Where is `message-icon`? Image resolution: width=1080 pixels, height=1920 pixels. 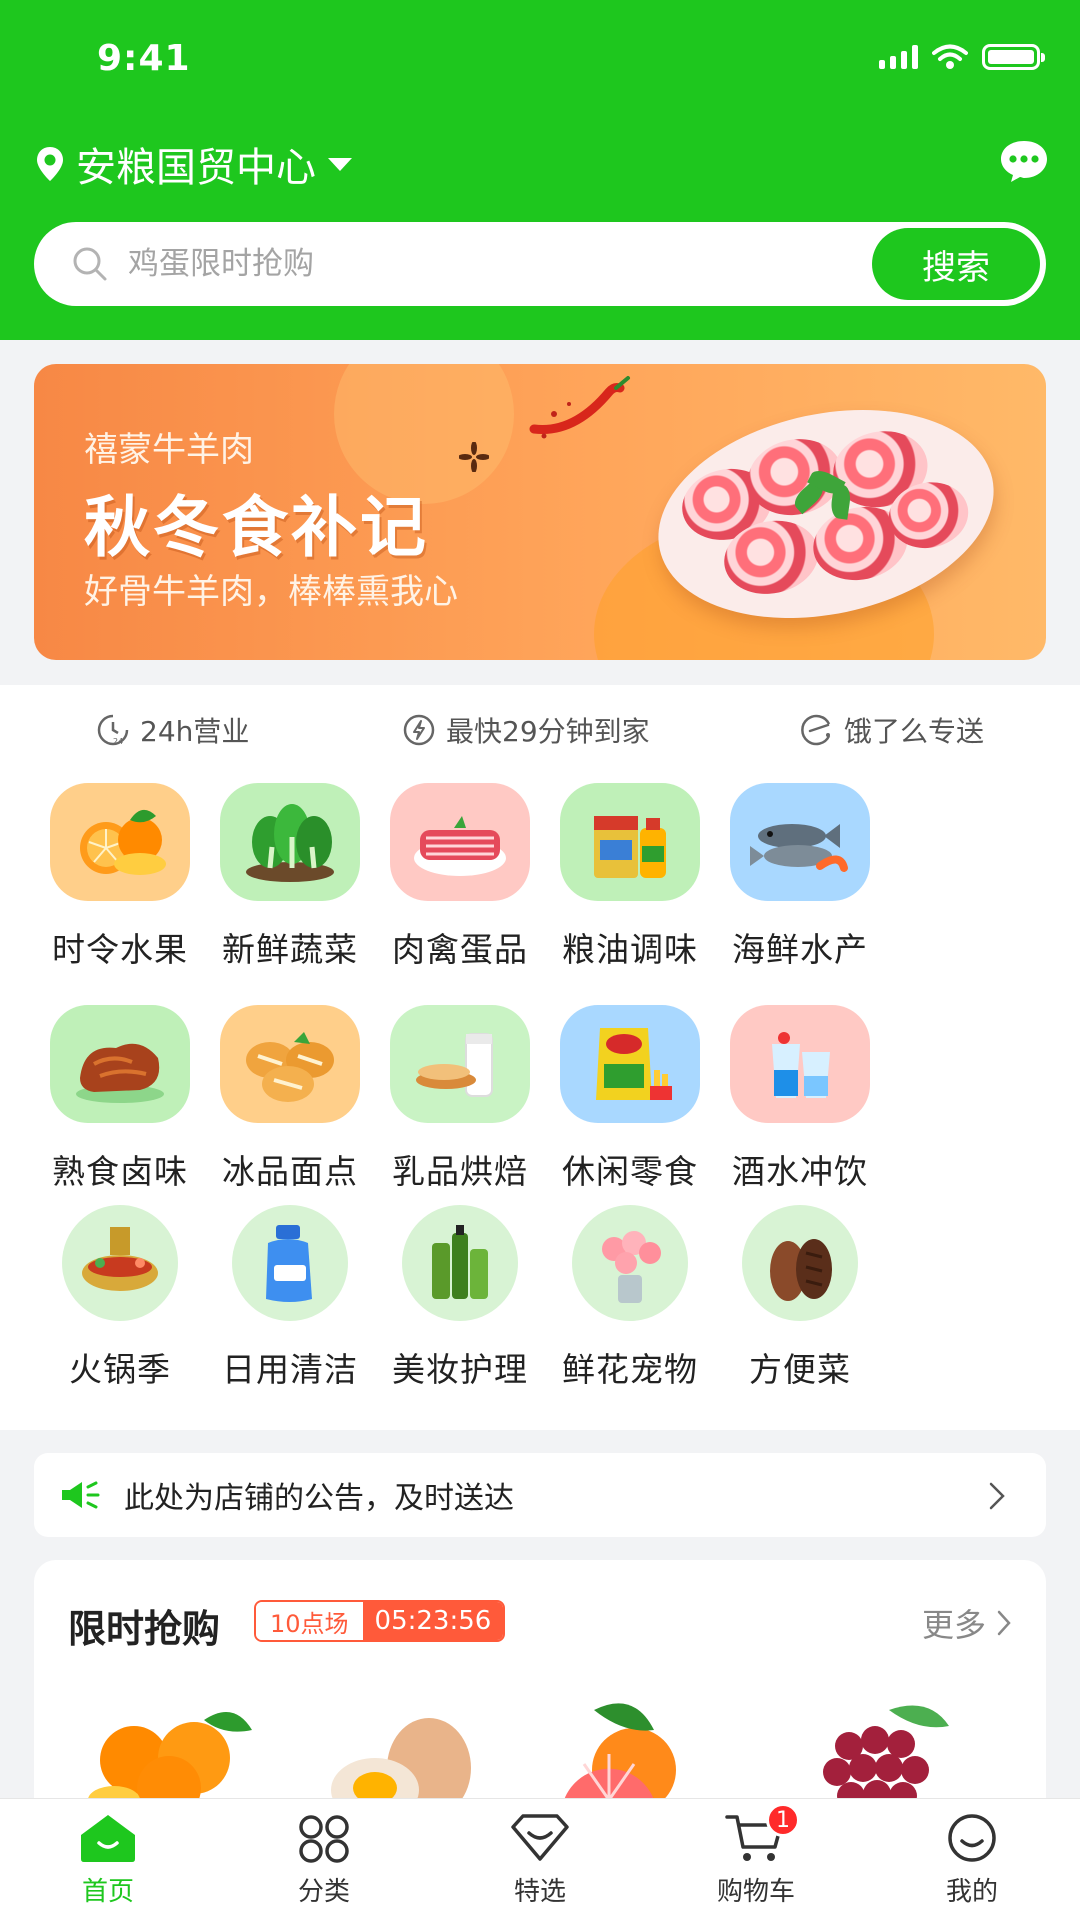 message-icon is located at coordinates (1024, 161).